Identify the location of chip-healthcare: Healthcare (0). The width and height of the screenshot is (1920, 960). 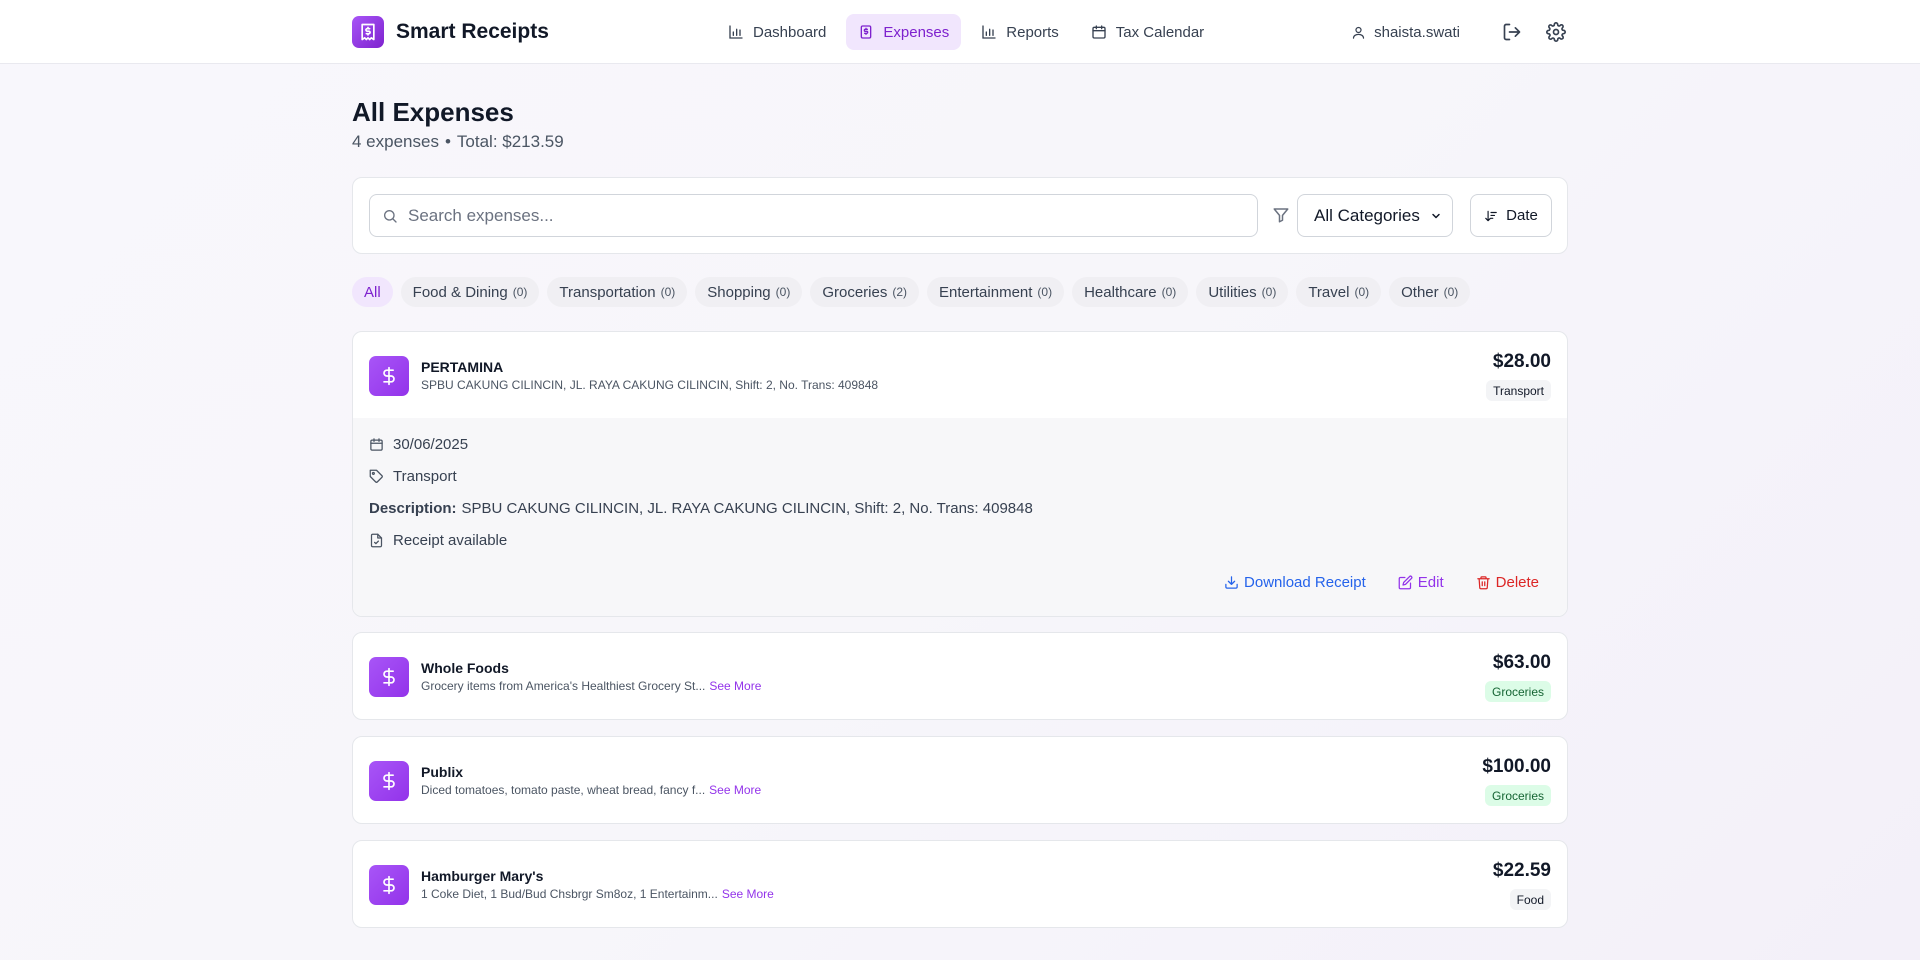
(1130, 292).